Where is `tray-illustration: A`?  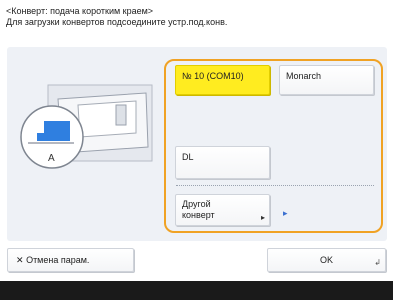
tray-illustration: A is located at coordinates (86, 126).